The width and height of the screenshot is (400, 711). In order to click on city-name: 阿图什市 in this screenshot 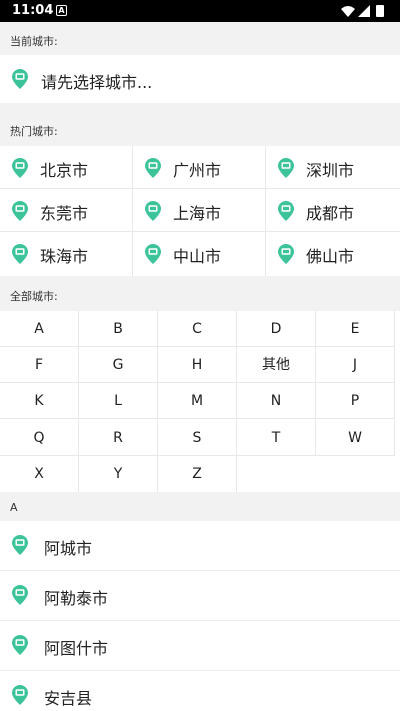, I will do `click(76, 648)`.